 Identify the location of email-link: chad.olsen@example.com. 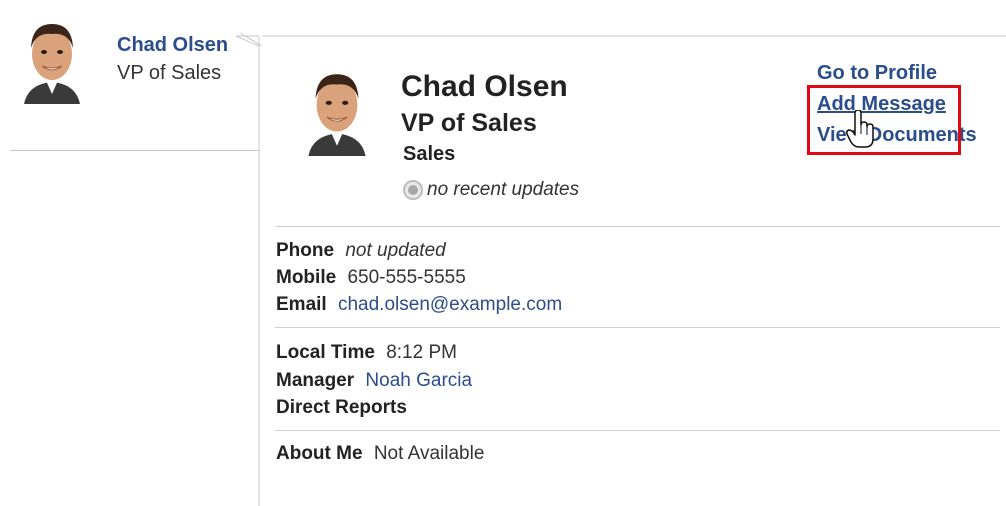
(450, 304).